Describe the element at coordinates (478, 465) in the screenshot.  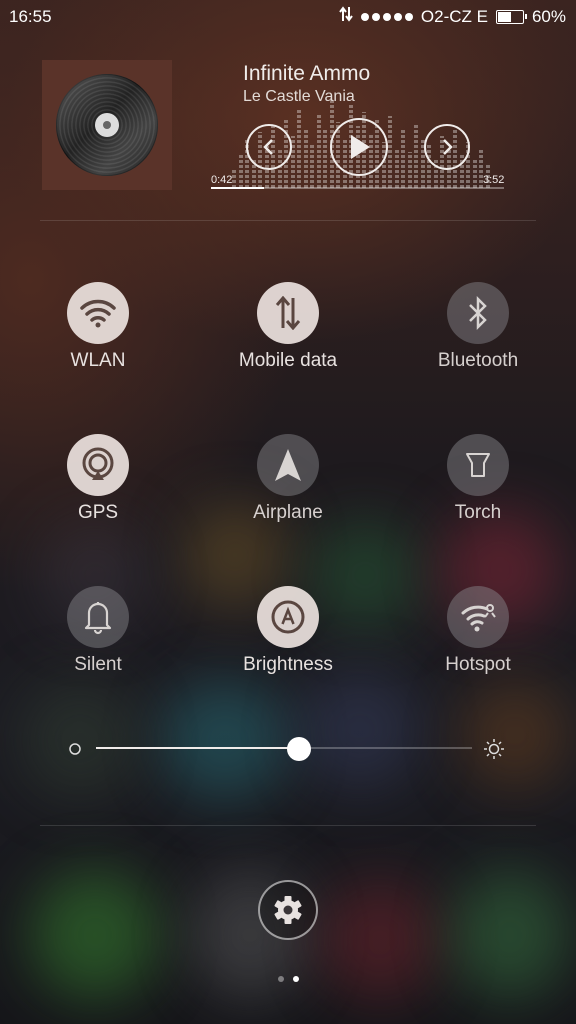
I see `torch-icon` at that location.